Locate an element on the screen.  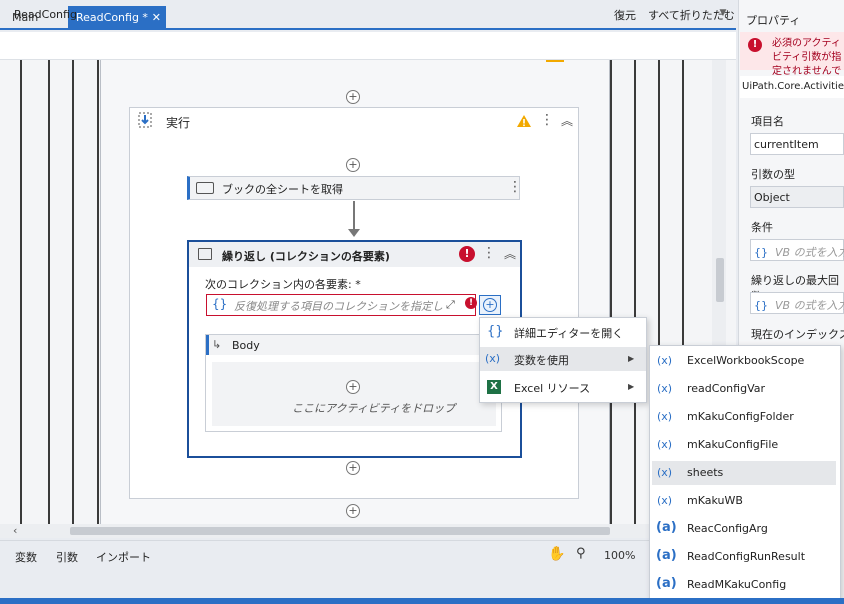
item-name-label: 項目名 is located at coordinates (767, 121).